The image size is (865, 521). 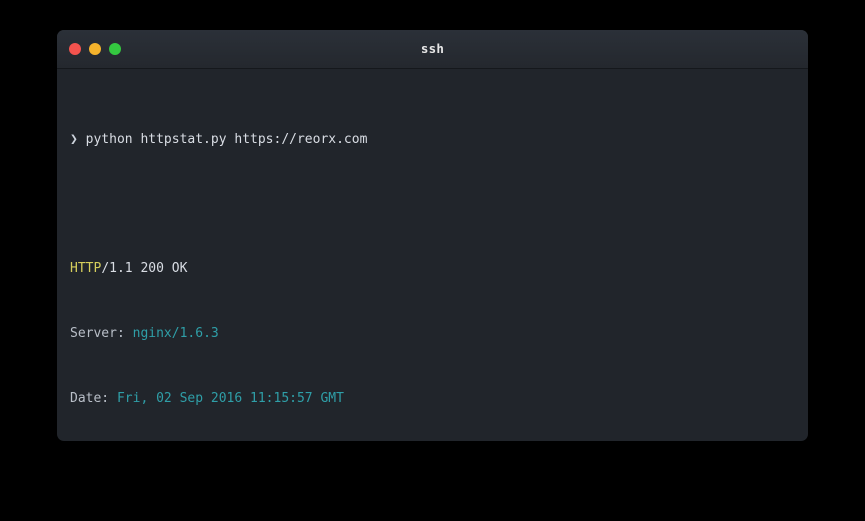 I want to click on command-text: python httpstat.py https://reorx.com, so click(x=226, y=139).